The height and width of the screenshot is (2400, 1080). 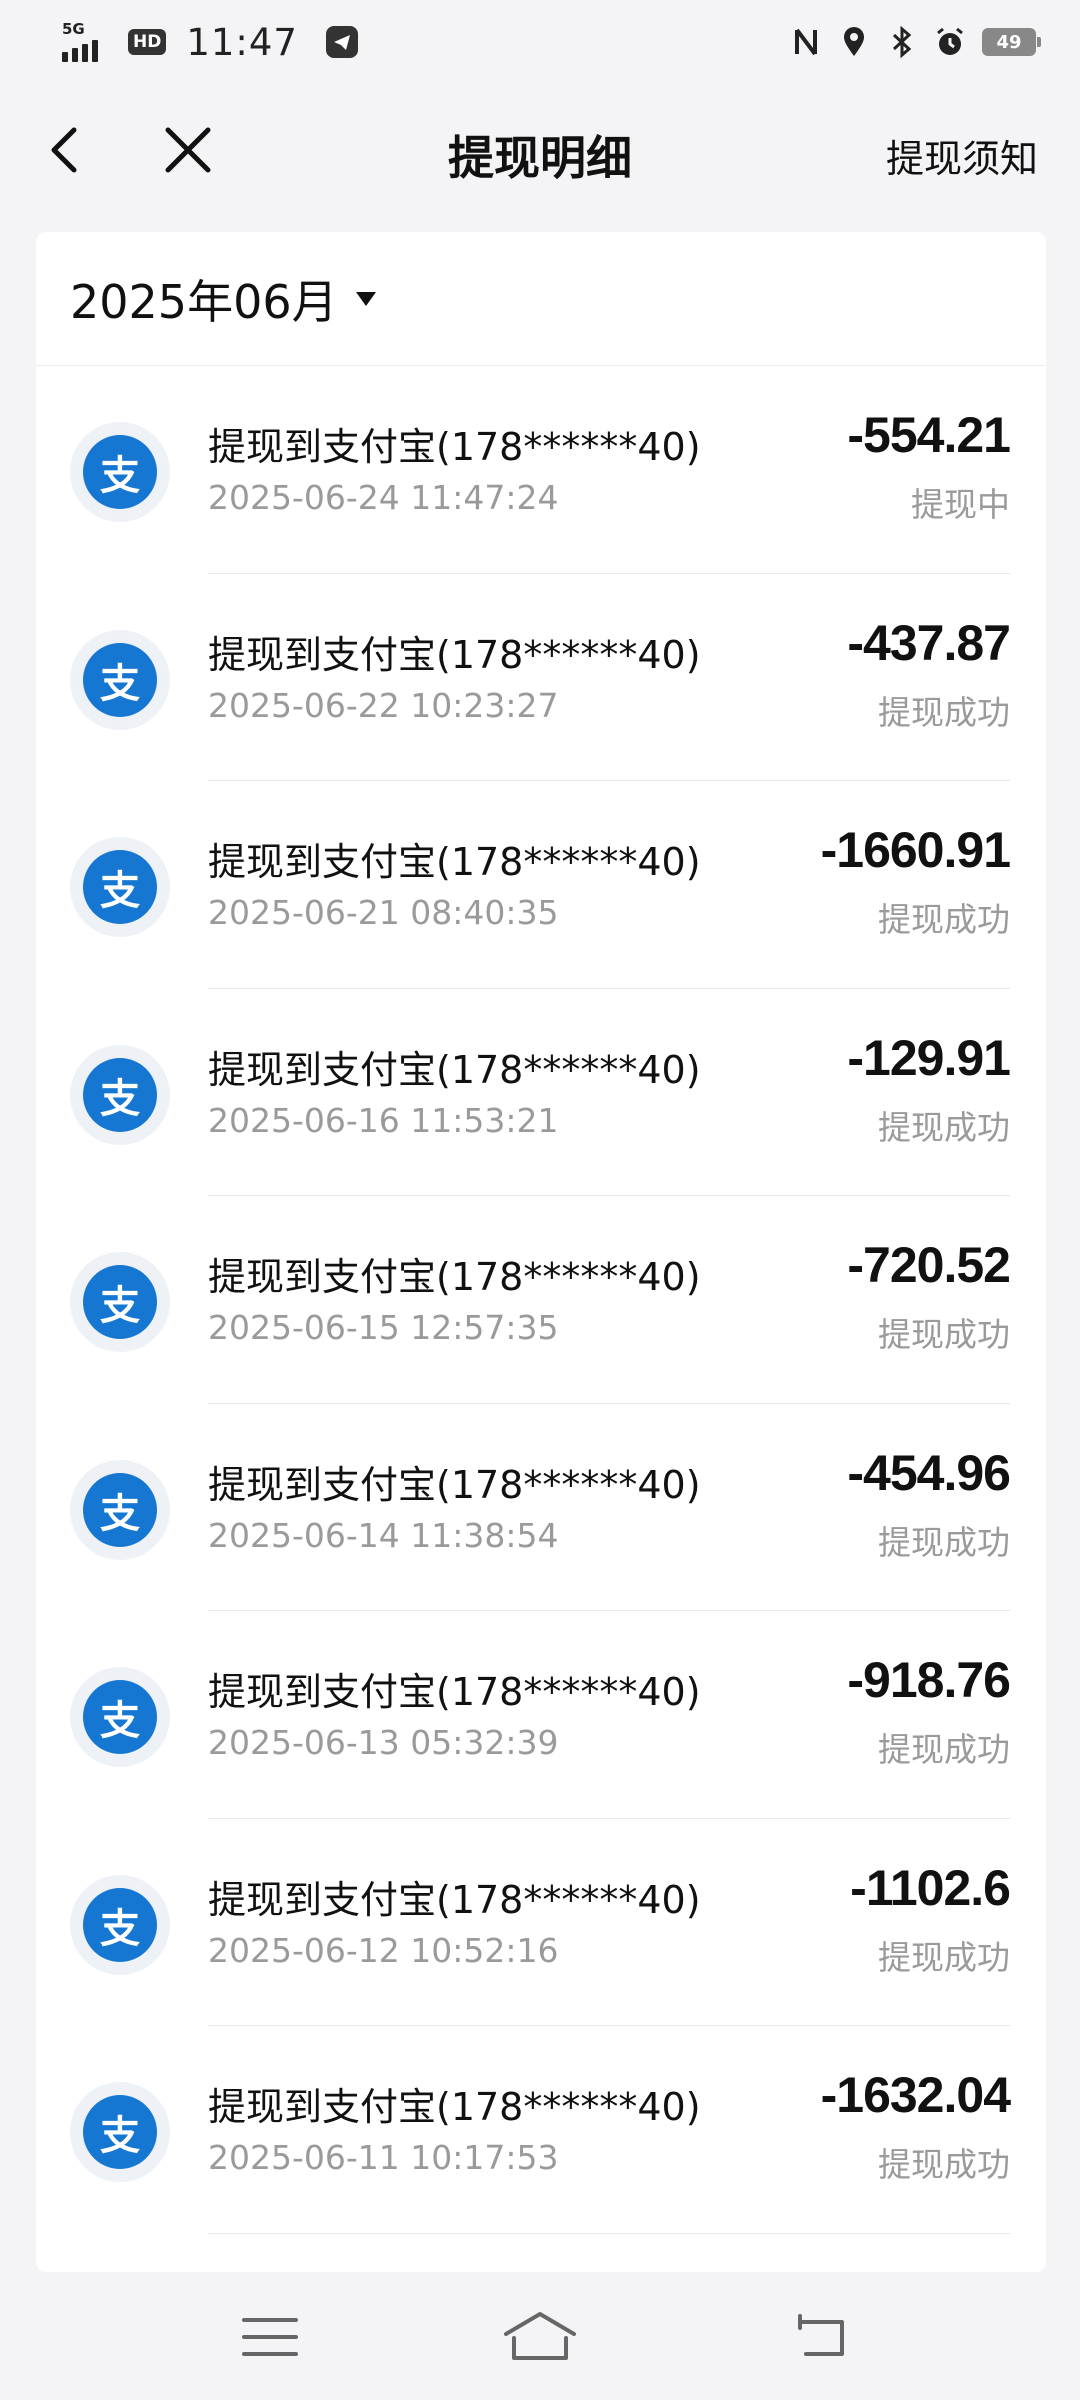 What do you see at coordinates (806, 42) in the screenshot?
I see `nfc-icon` at bounding box center [806, 42].